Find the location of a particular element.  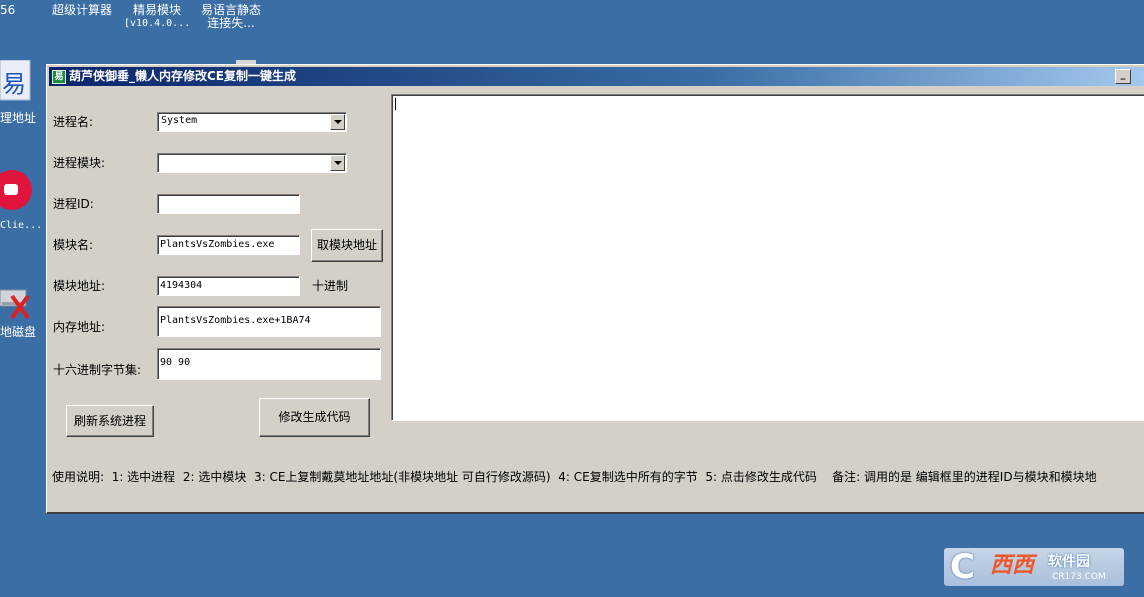

instruction-step-1: 1: 选中进程 is located at coordinates (143, 477).